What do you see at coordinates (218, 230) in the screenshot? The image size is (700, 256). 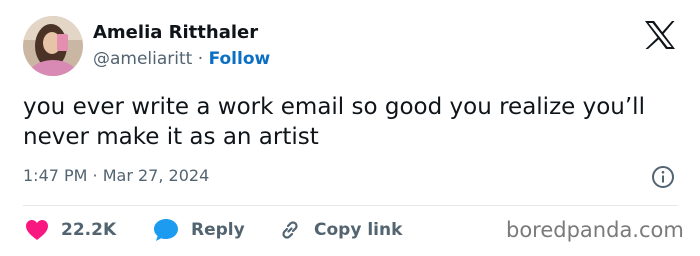 I see `reply-label: Reply` at bounding box center [218, 230].